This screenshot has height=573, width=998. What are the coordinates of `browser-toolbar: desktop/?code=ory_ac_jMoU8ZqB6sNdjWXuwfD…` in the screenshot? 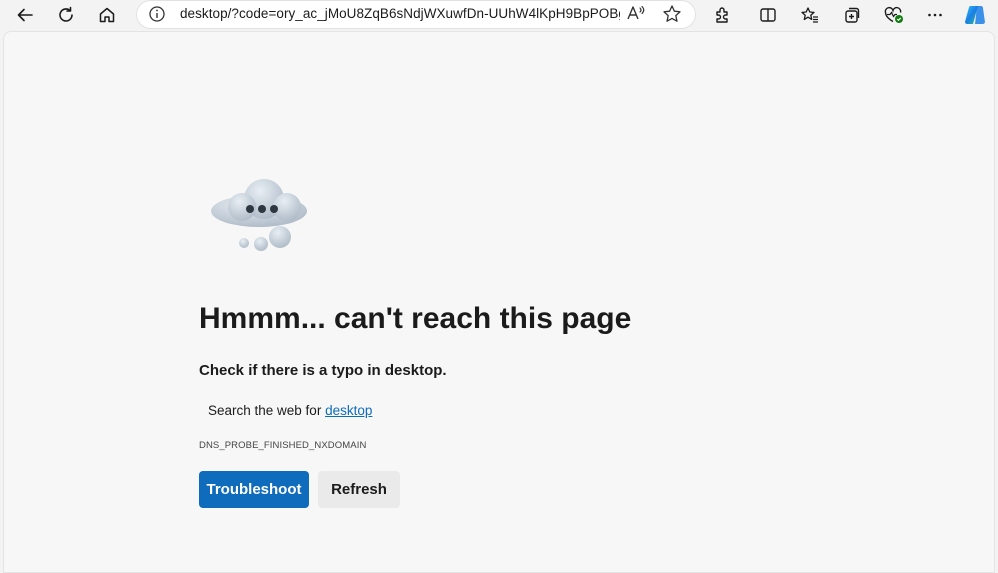 It's located at (499, 15).